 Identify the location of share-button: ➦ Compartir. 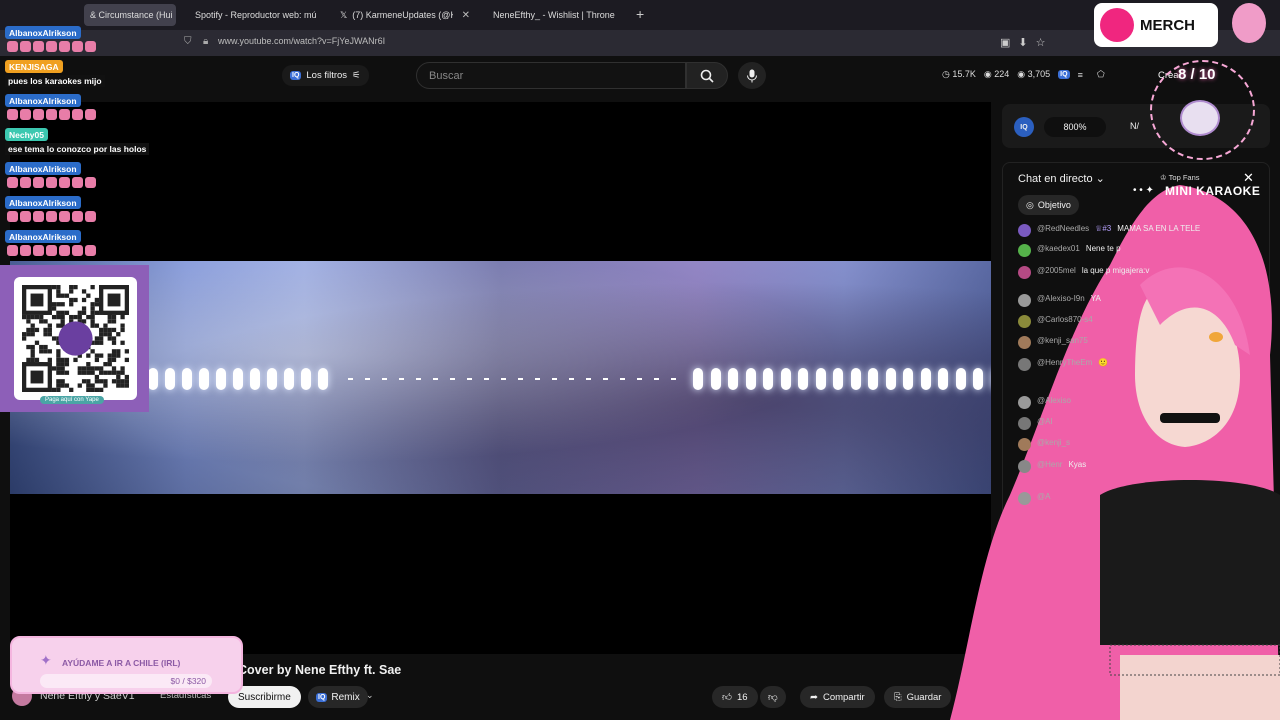
(837, 697).